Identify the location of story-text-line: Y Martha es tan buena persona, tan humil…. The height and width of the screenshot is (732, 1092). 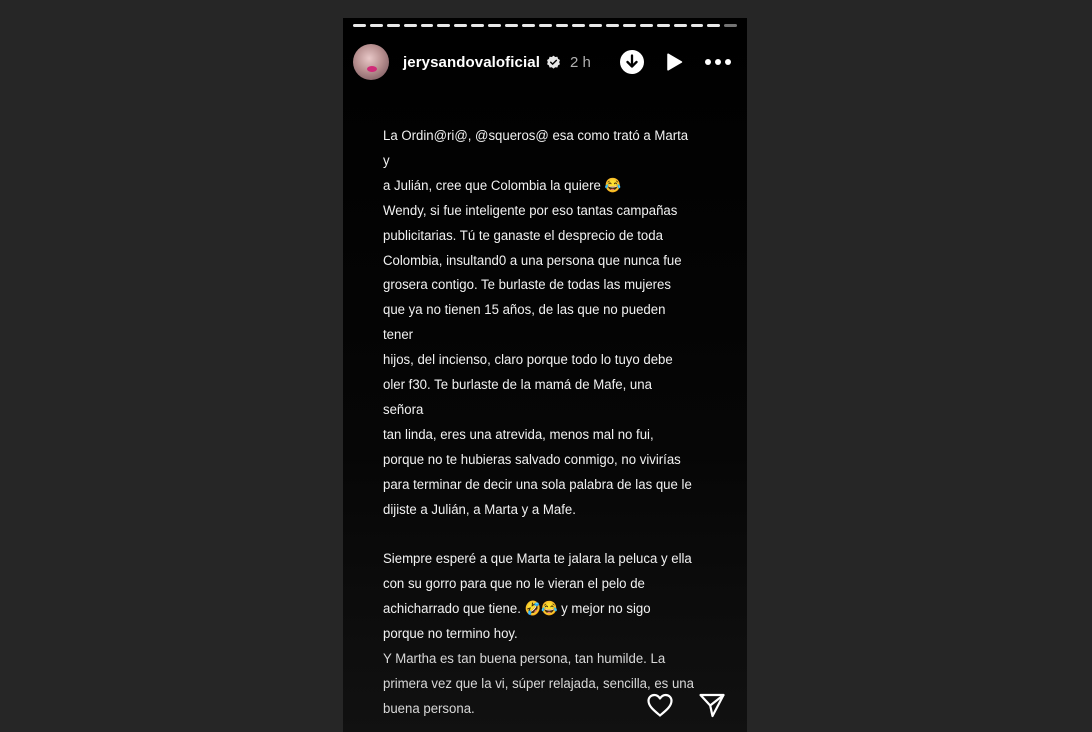
(524, 659).